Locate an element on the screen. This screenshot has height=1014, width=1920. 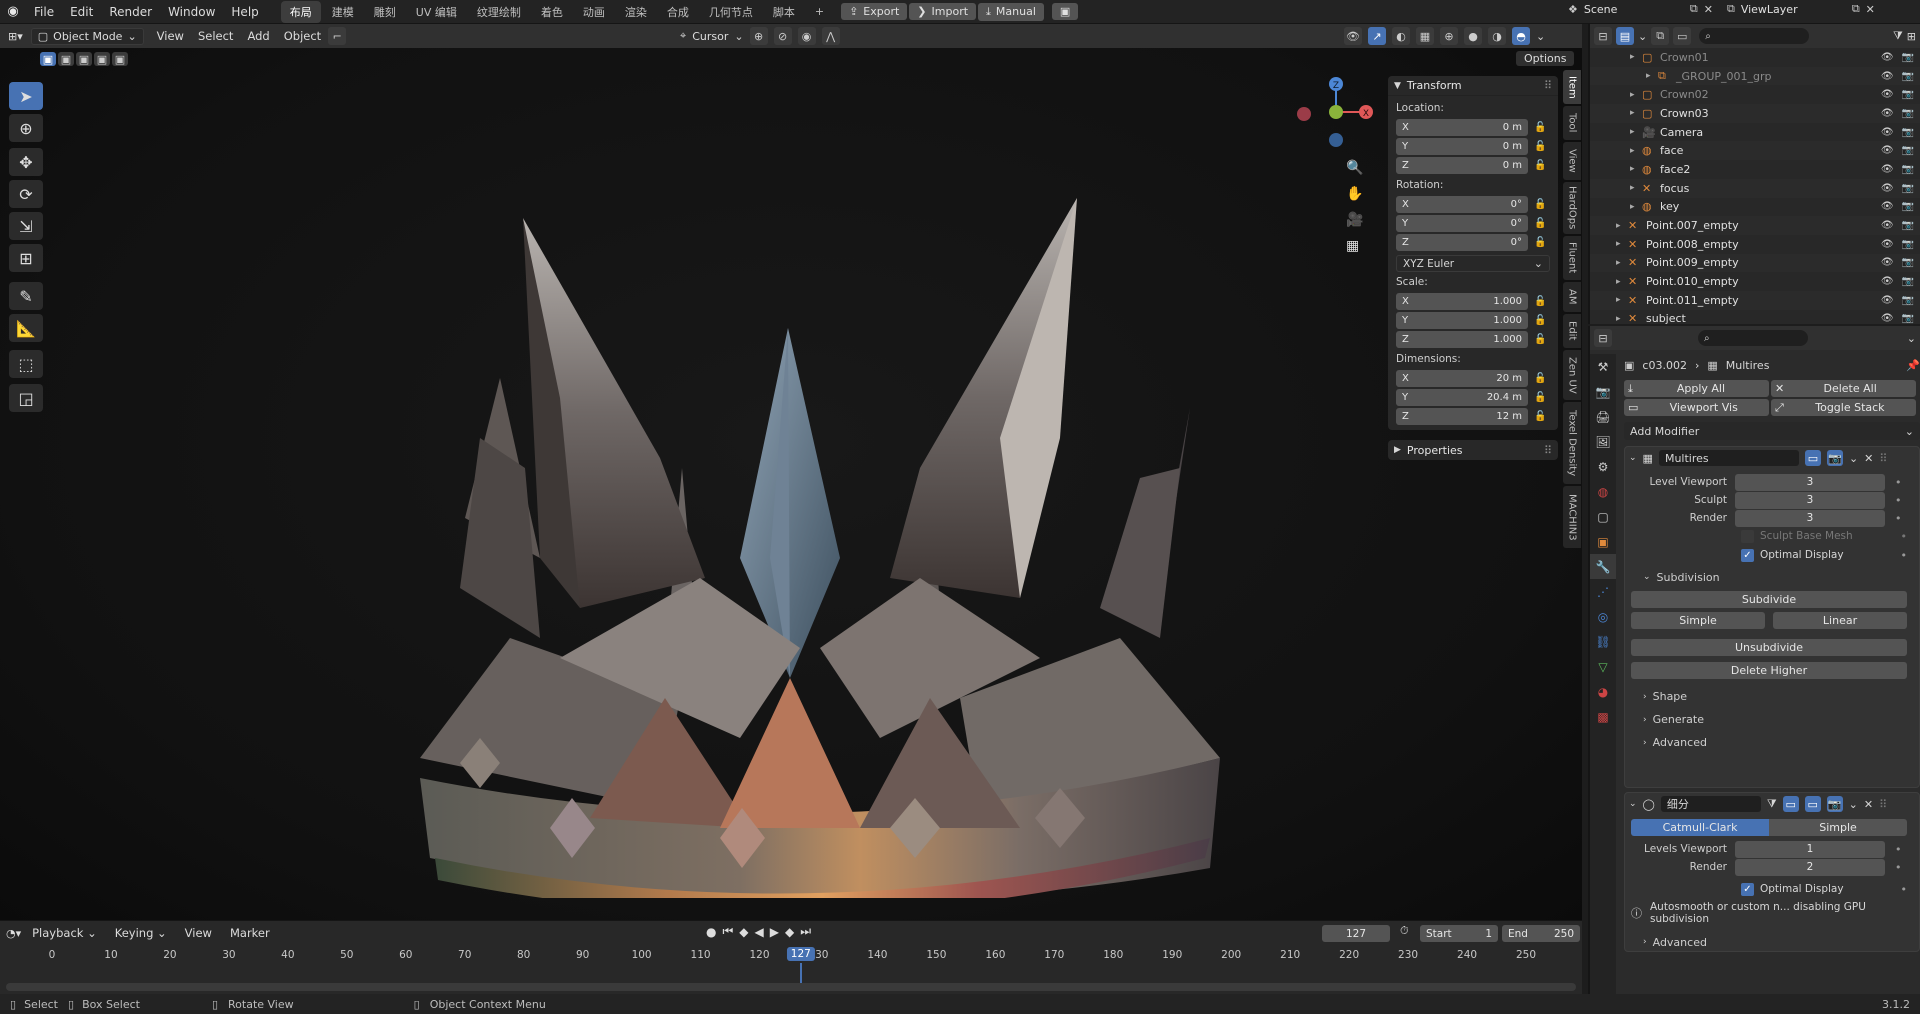
sculpt-level-field: 3 is located at coordinates (1810, 500).